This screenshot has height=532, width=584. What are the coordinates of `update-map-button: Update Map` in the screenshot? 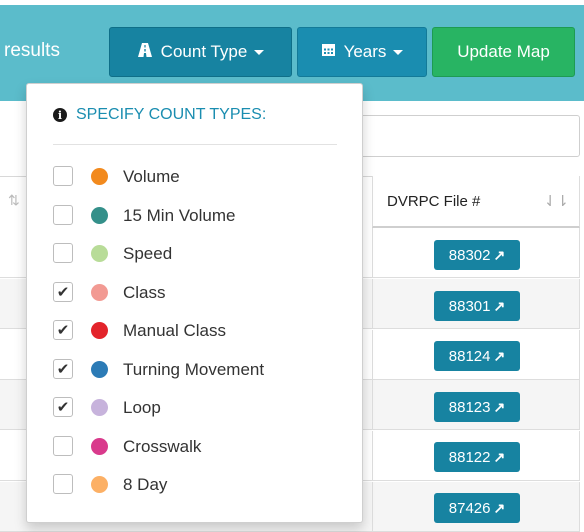 It's located at (503, 52).